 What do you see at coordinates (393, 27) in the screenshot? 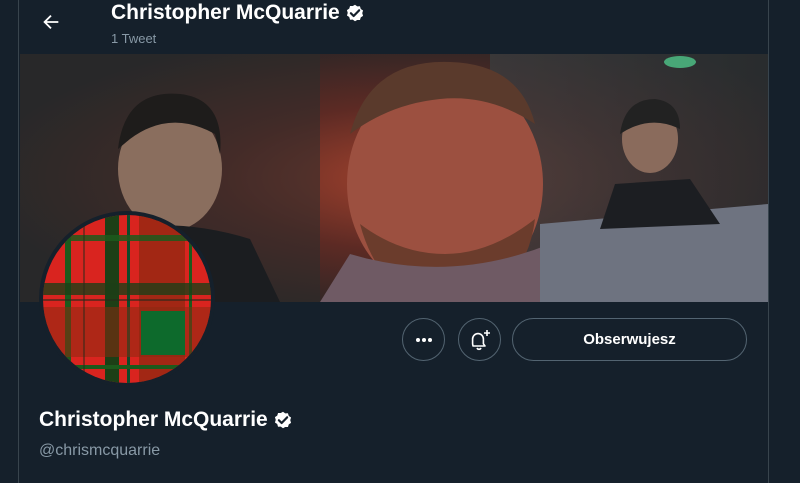
I see `profile-header: Christopher McQuarrie 1 Tweet` at bounding box center [393, 27].